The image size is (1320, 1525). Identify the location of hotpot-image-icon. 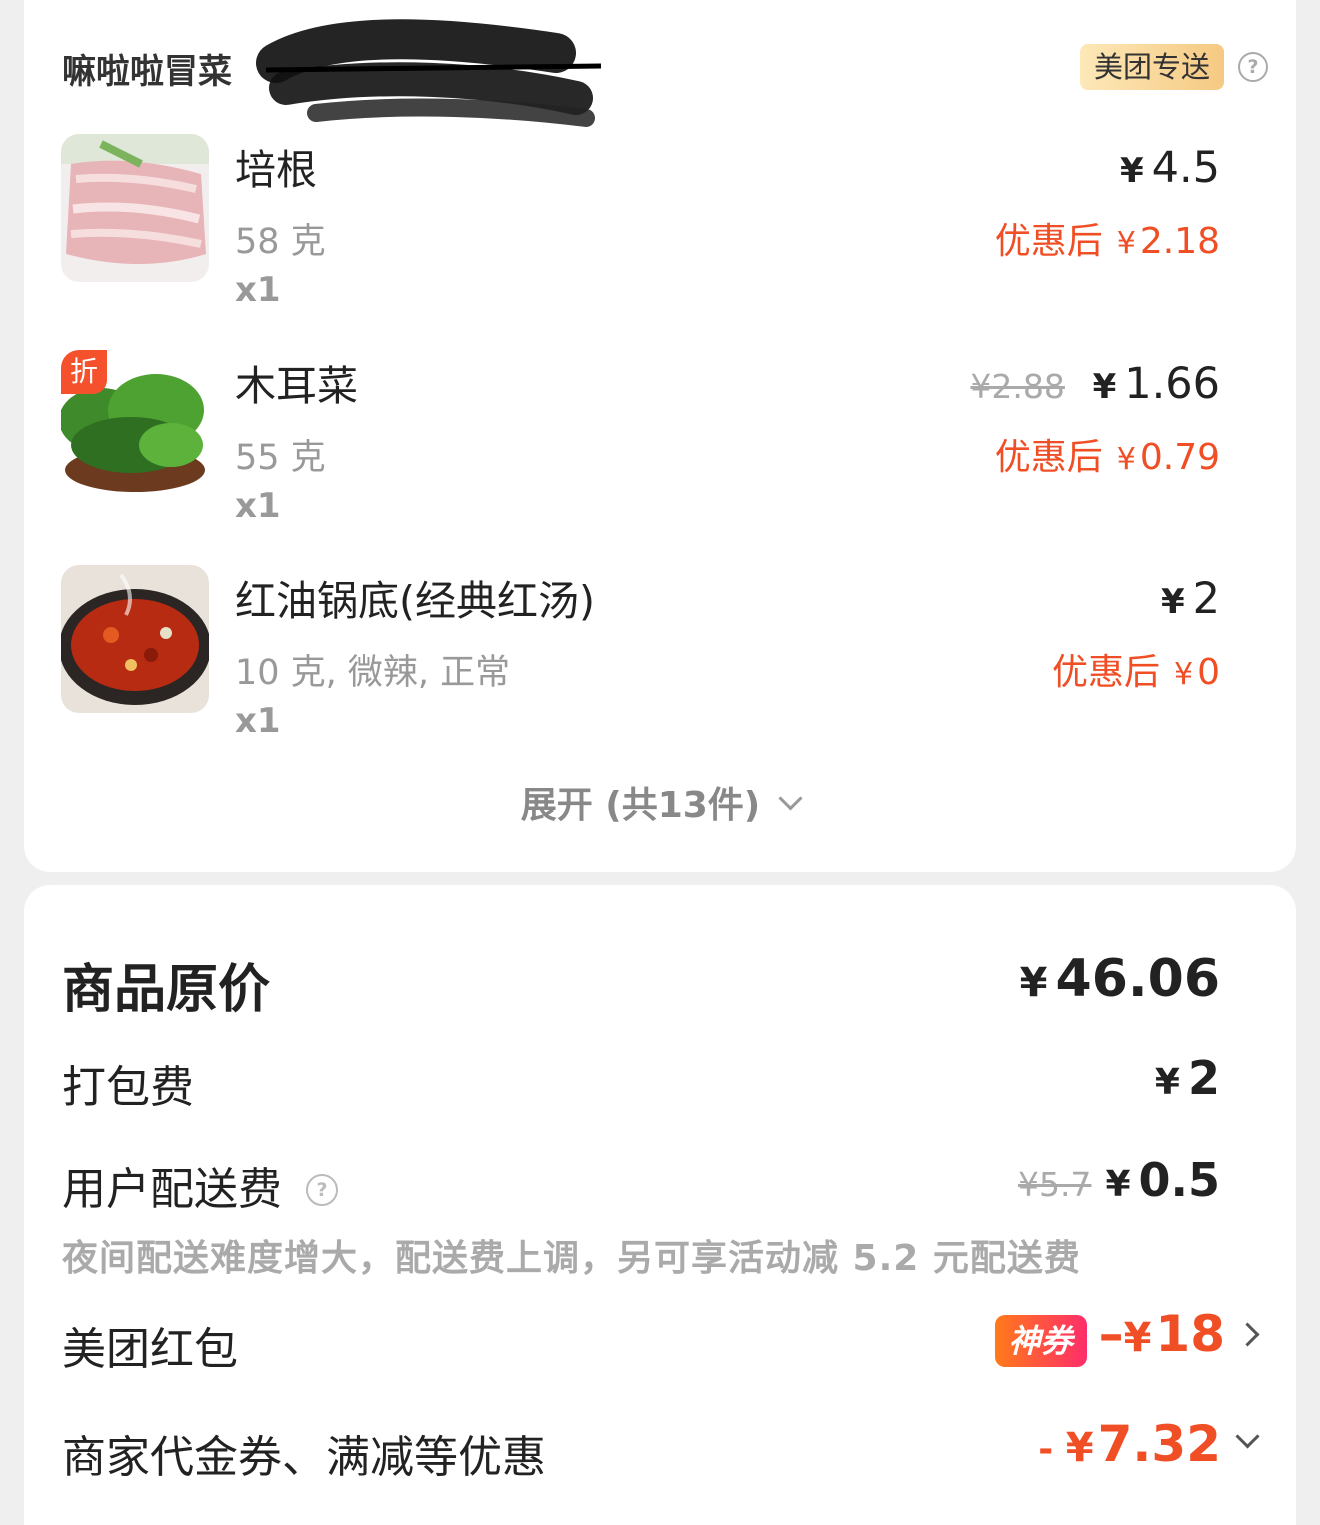
(135, 639).